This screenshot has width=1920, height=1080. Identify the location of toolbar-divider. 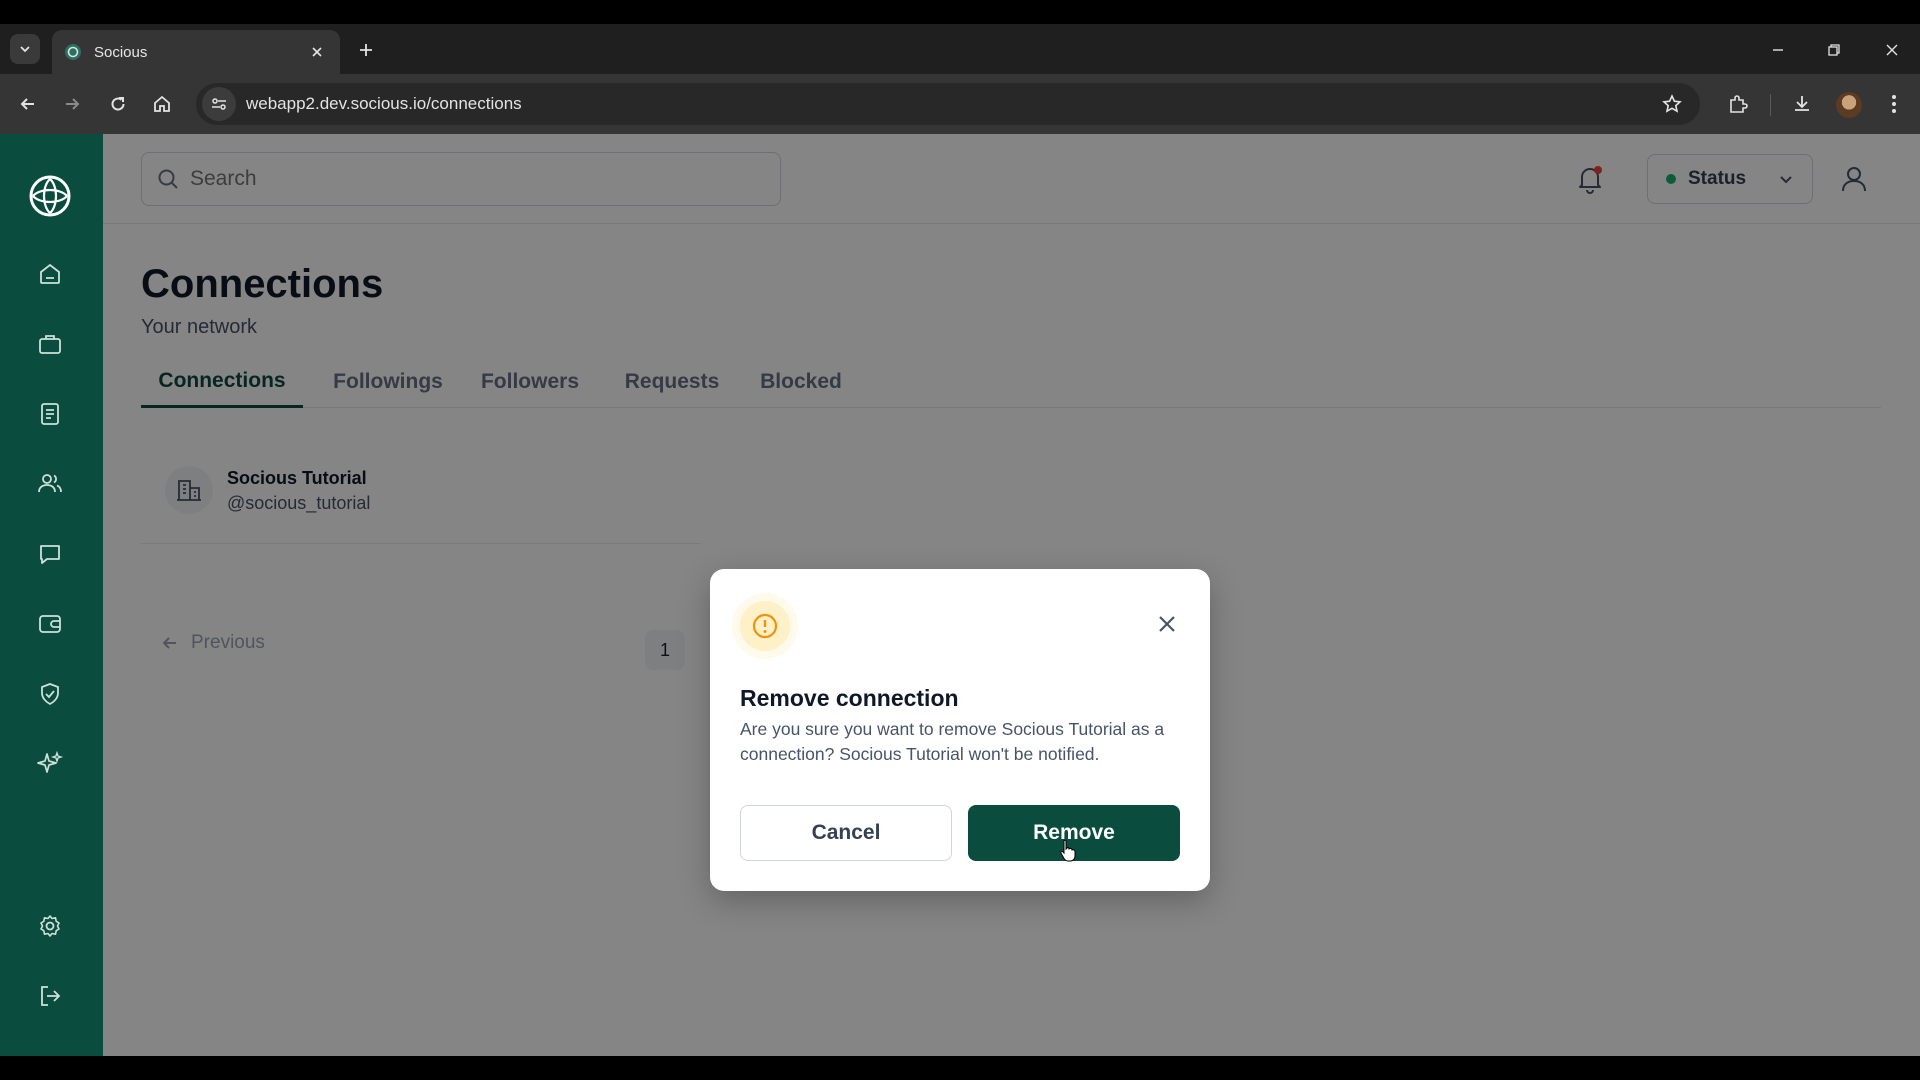
(1770, 105).